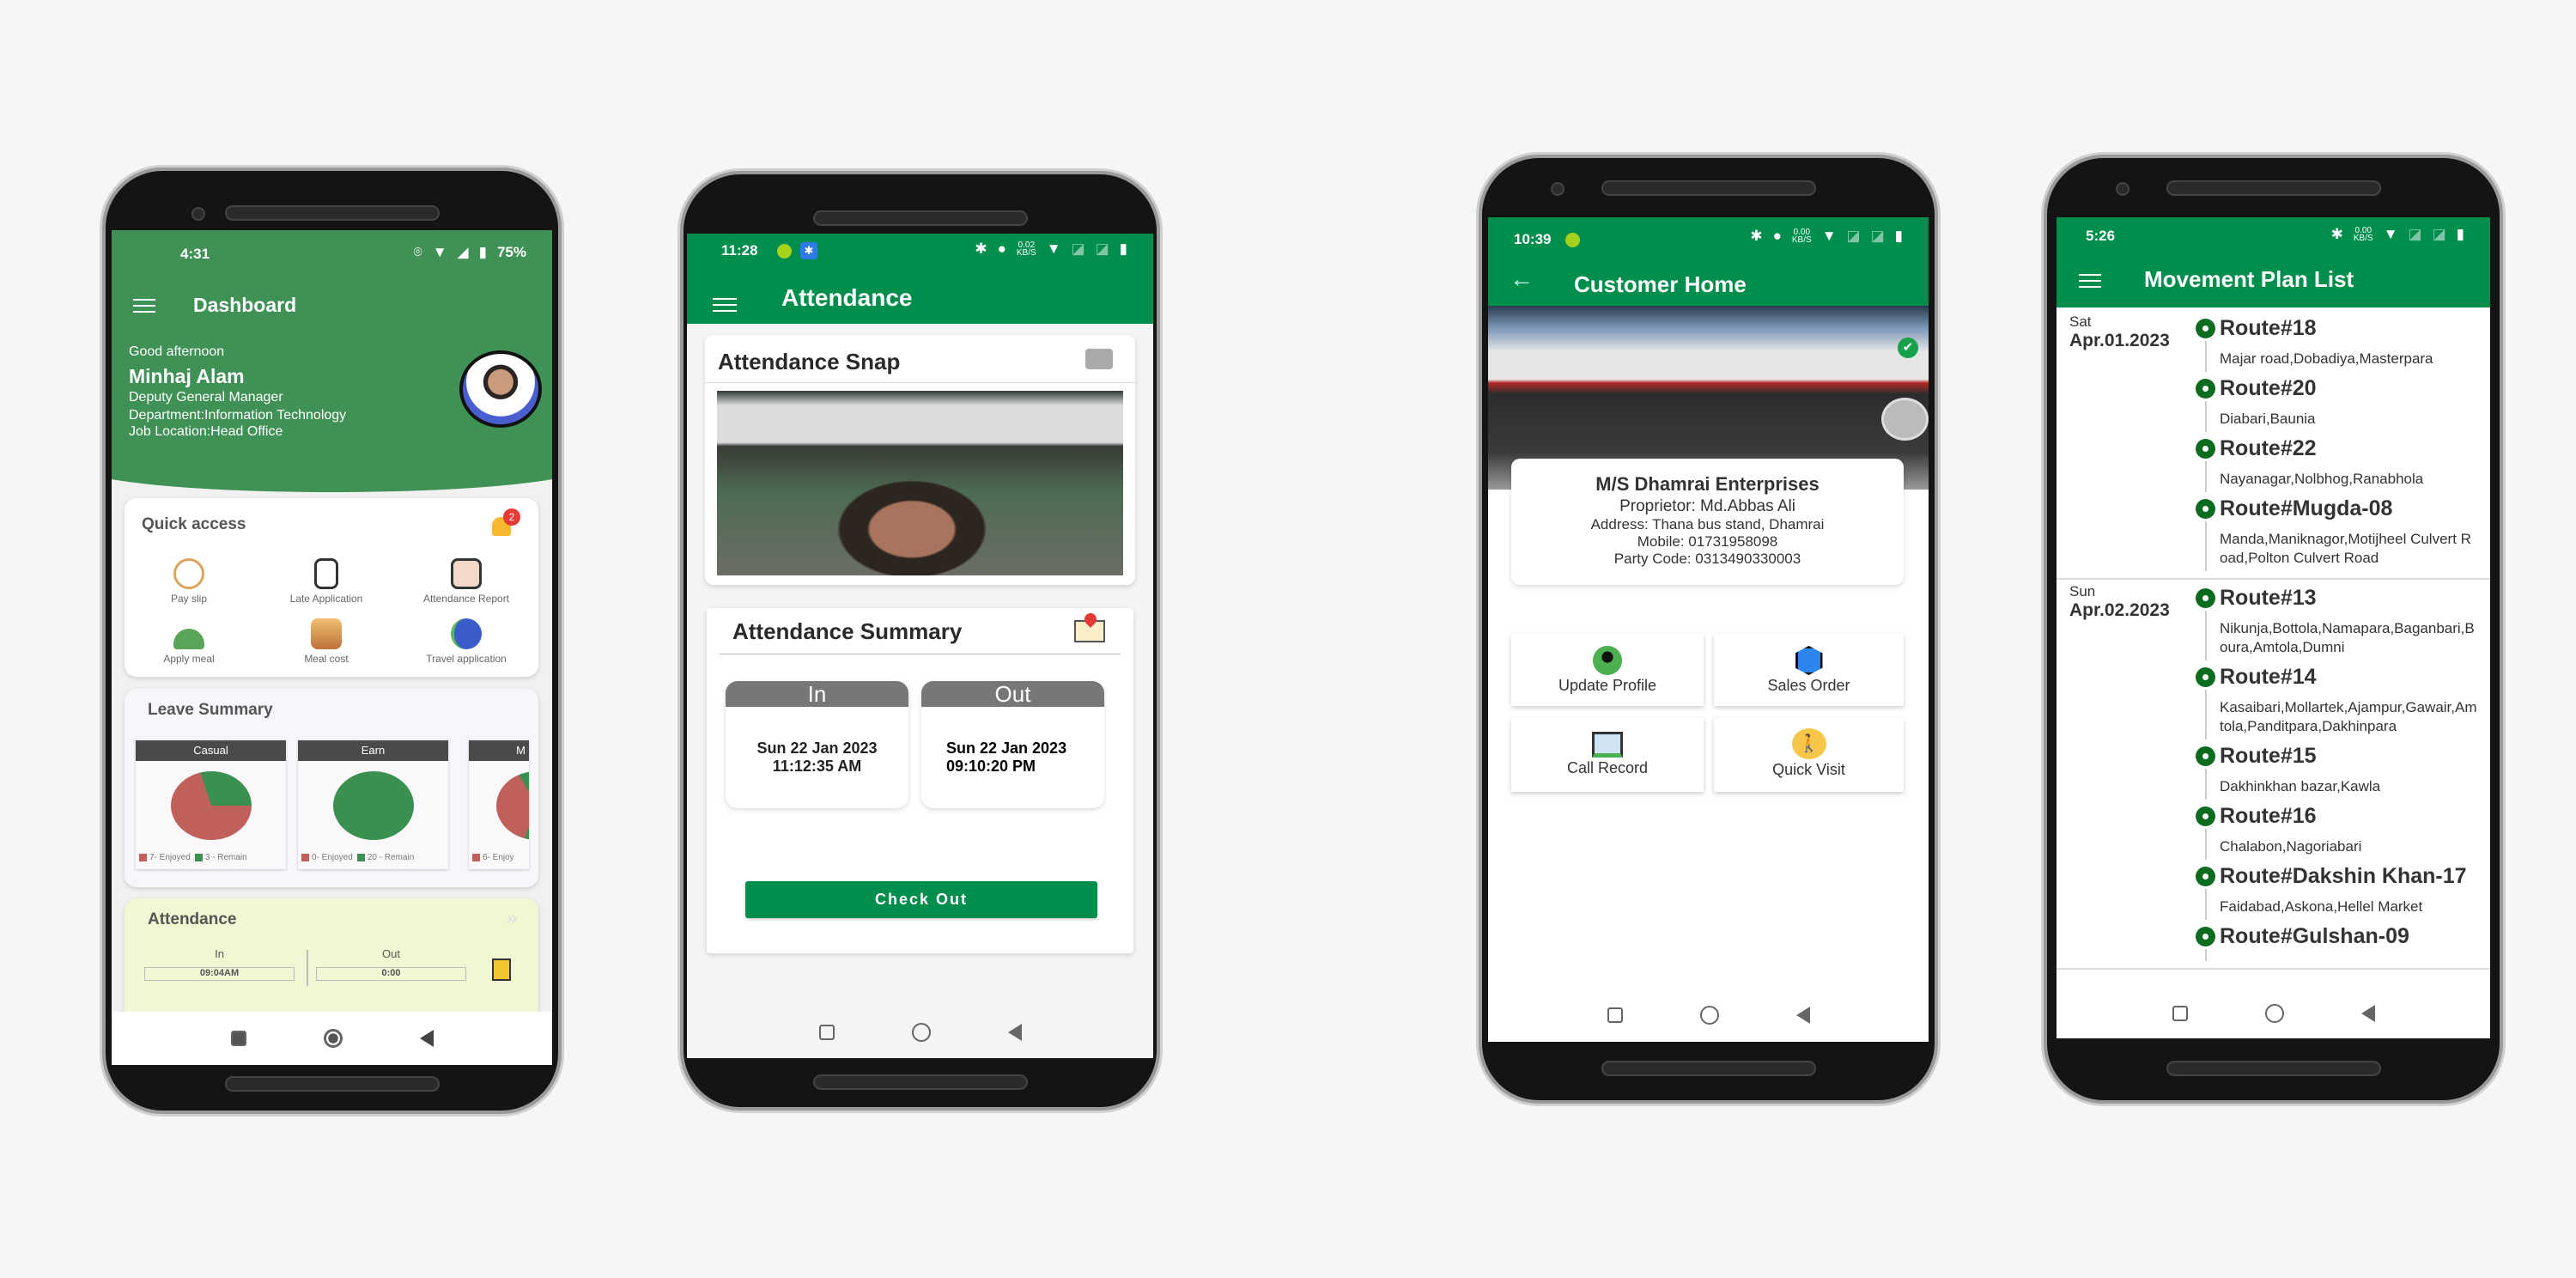 Image resolution: width=2576 pixels, height=1278 pixels. What do you see at coordinates (1708, 1068) in the screenshot?
I see `bottom-speaker` at bounding box center [1708, 1068].